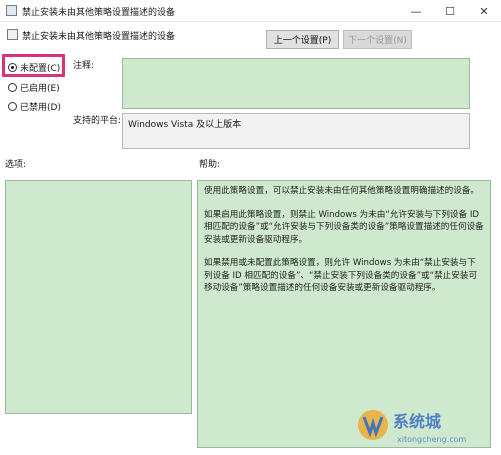  I want to click on policy-name: 禁止安装未由其他策略设置描述的设备, so click(99, 37).